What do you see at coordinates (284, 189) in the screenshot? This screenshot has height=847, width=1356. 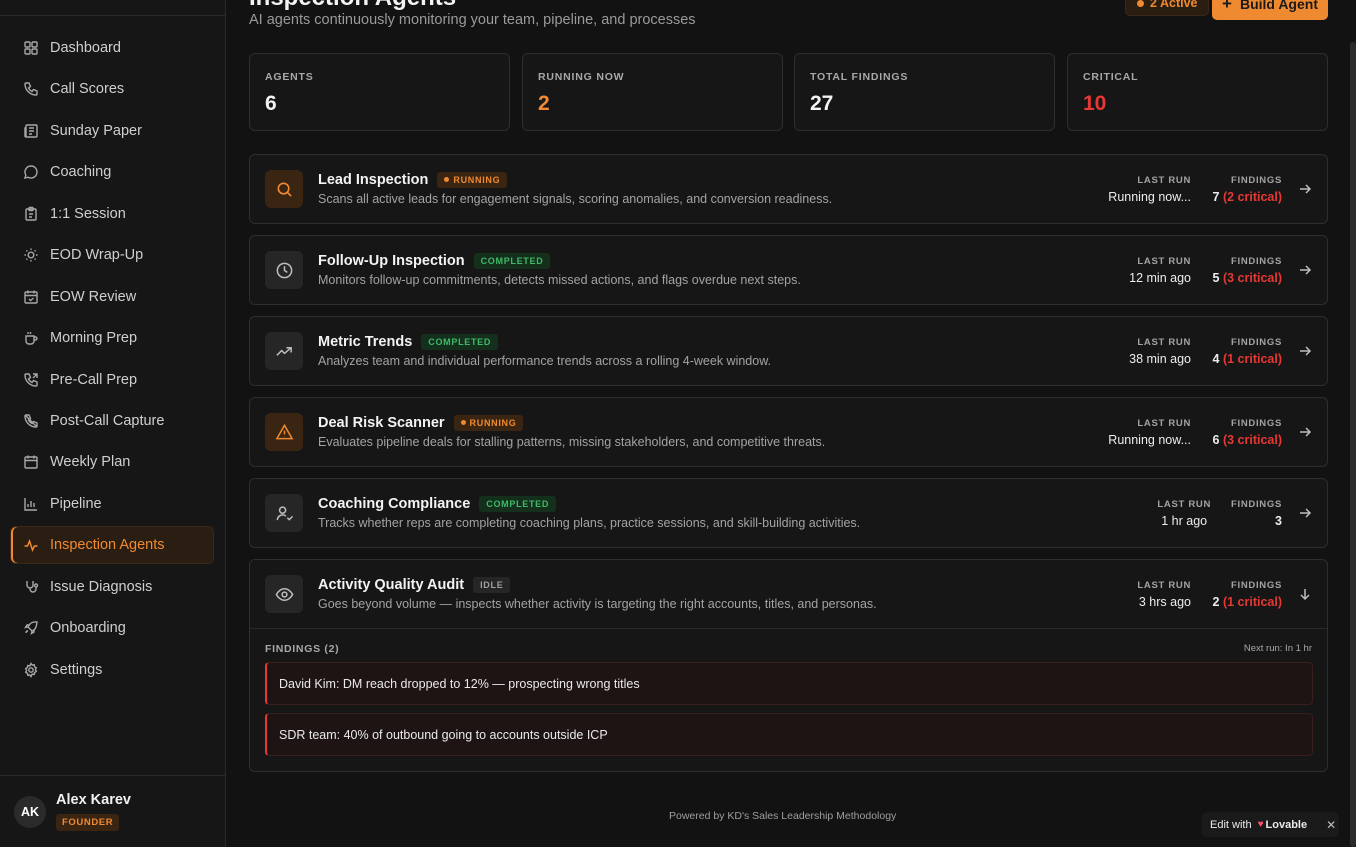 I see `search-icon` at bounding box center [284, 189].